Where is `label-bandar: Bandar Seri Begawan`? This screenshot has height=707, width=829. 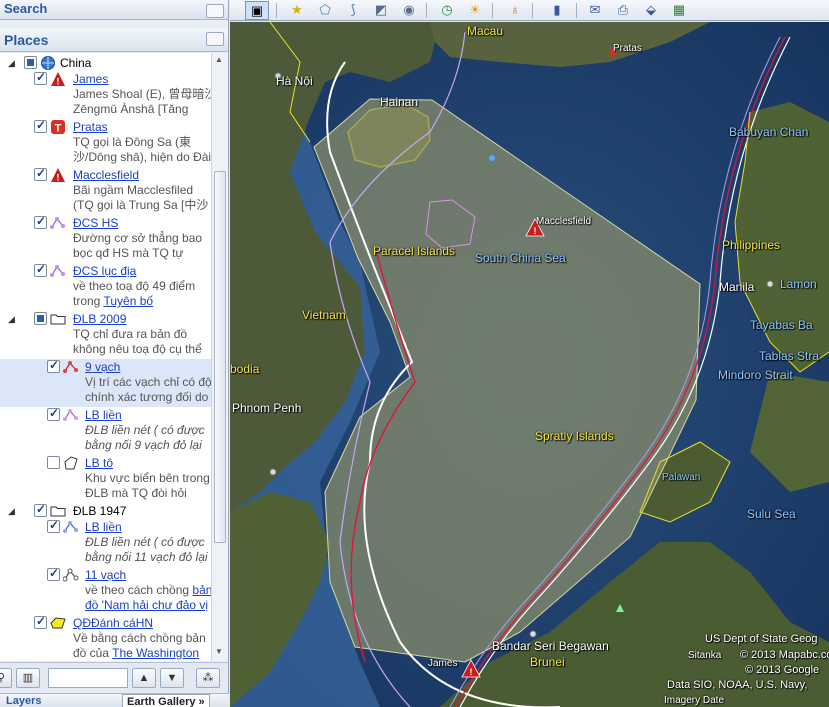
label-bandar: Bandar Seri Begawan is located at coordinates (550, 646).